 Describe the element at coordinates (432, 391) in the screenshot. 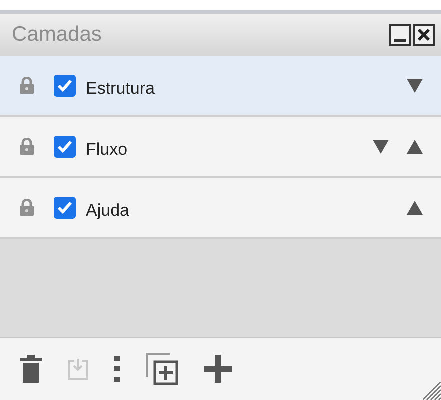

I see `resize-grip-icon` at that location.